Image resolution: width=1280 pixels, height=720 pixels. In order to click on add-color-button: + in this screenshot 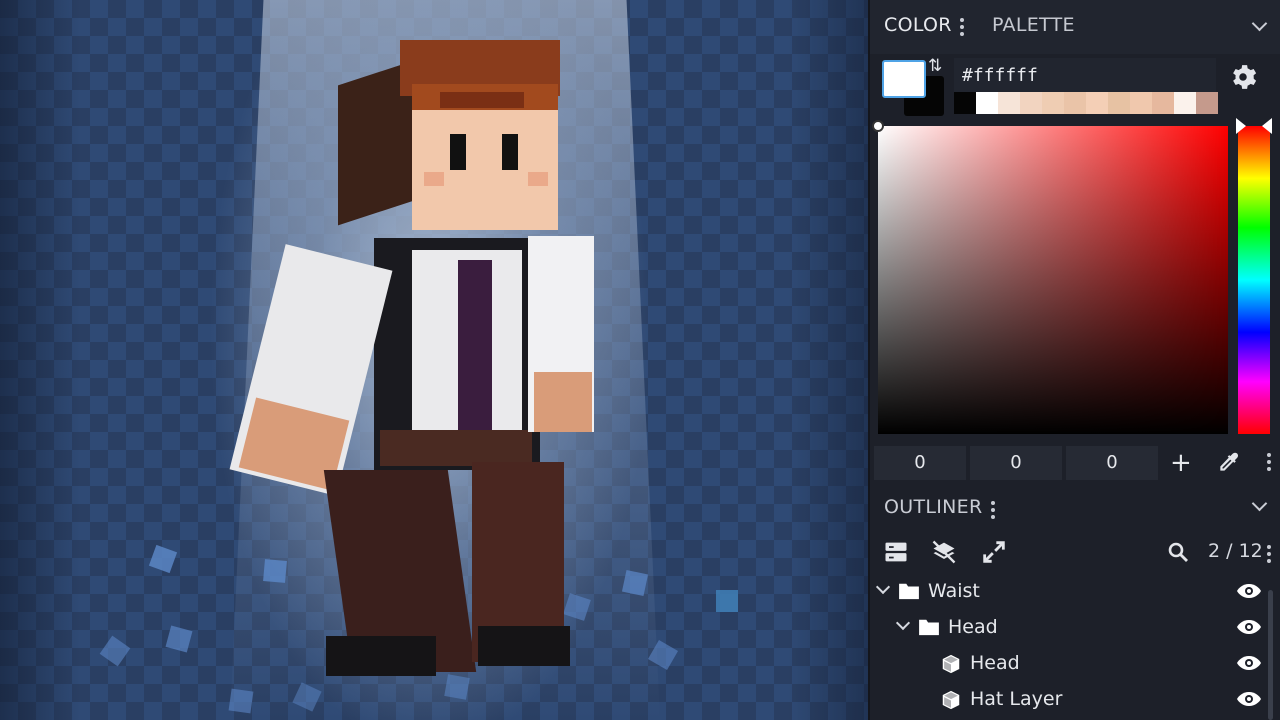, I will do `click(1181, 463)`.